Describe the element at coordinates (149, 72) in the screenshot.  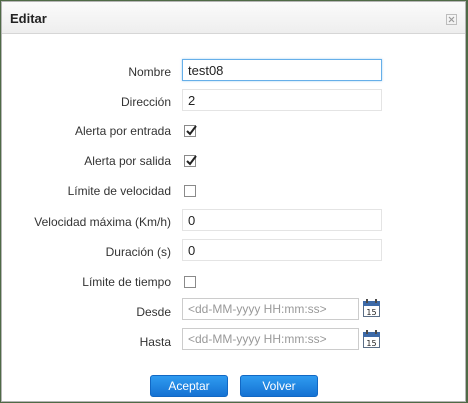
I see `nombre-label: Nombre` at that location.